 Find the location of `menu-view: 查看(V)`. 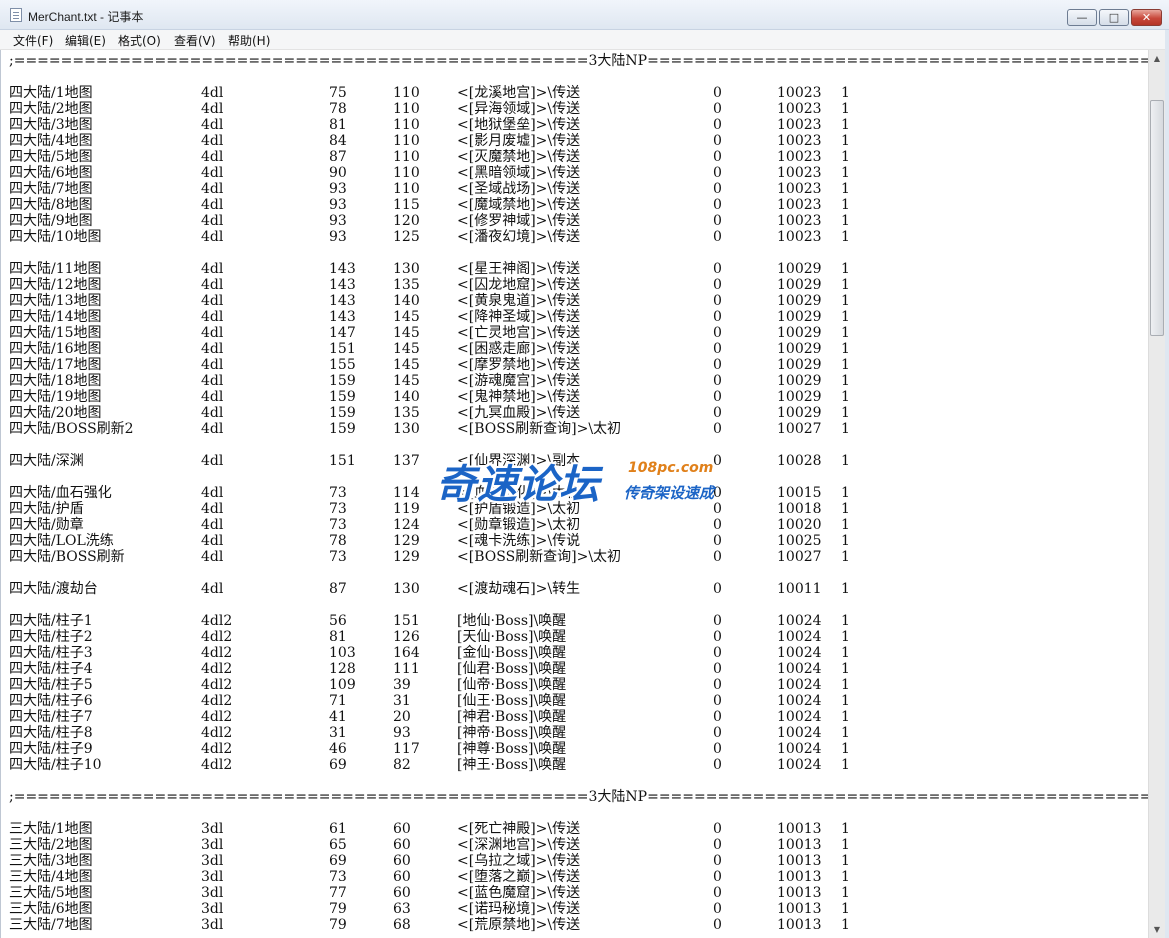

menu-view: 查看(V) is located at coordinates (195, 40).